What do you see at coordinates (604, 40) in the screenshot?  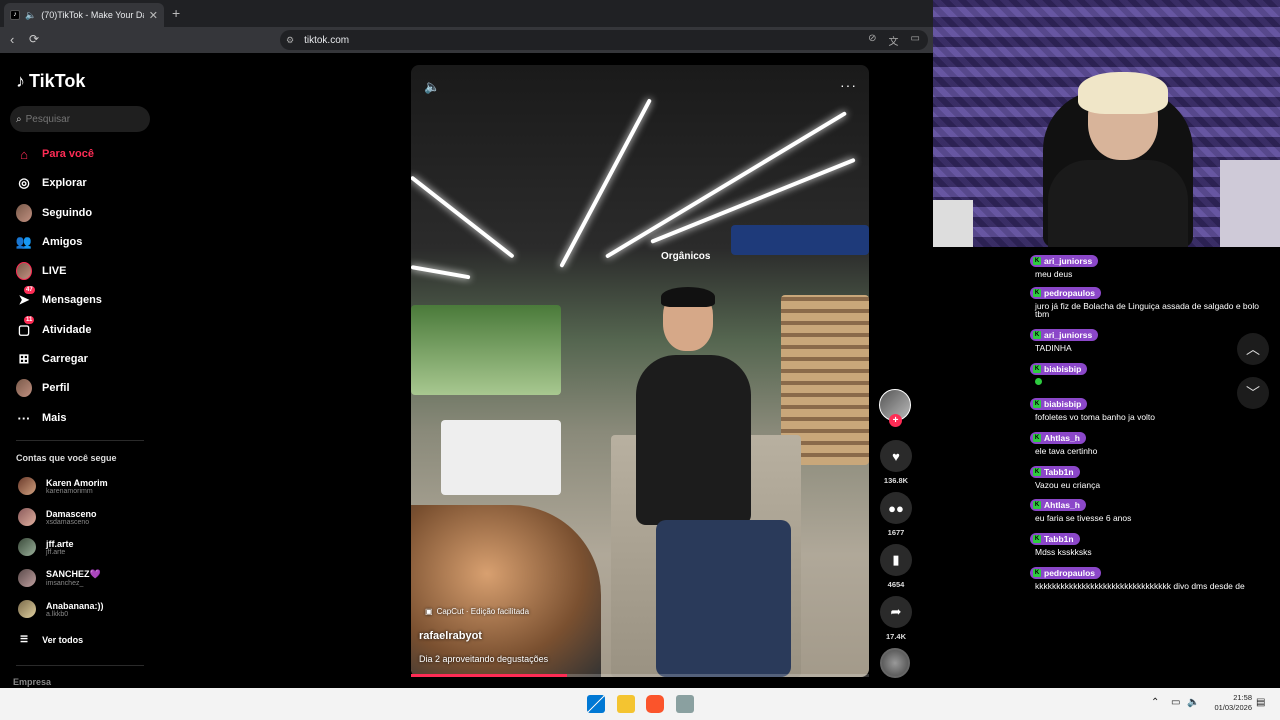 I see `omnibox: ⚙ tiktok.com ⊘ 文 ▭` at bounding box center [604, 40].